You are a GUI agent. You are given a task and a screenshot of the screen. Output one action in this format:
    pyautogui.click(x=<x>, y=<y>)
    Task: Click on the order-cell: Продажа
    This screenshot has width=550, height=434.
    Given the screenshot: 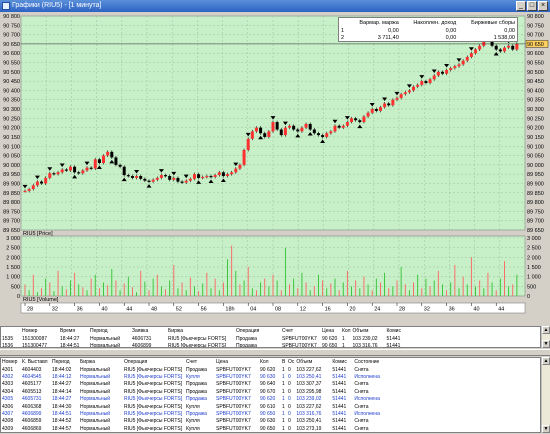 What is the action you would take?
    pyautogui.click(x=196, y=369)
    